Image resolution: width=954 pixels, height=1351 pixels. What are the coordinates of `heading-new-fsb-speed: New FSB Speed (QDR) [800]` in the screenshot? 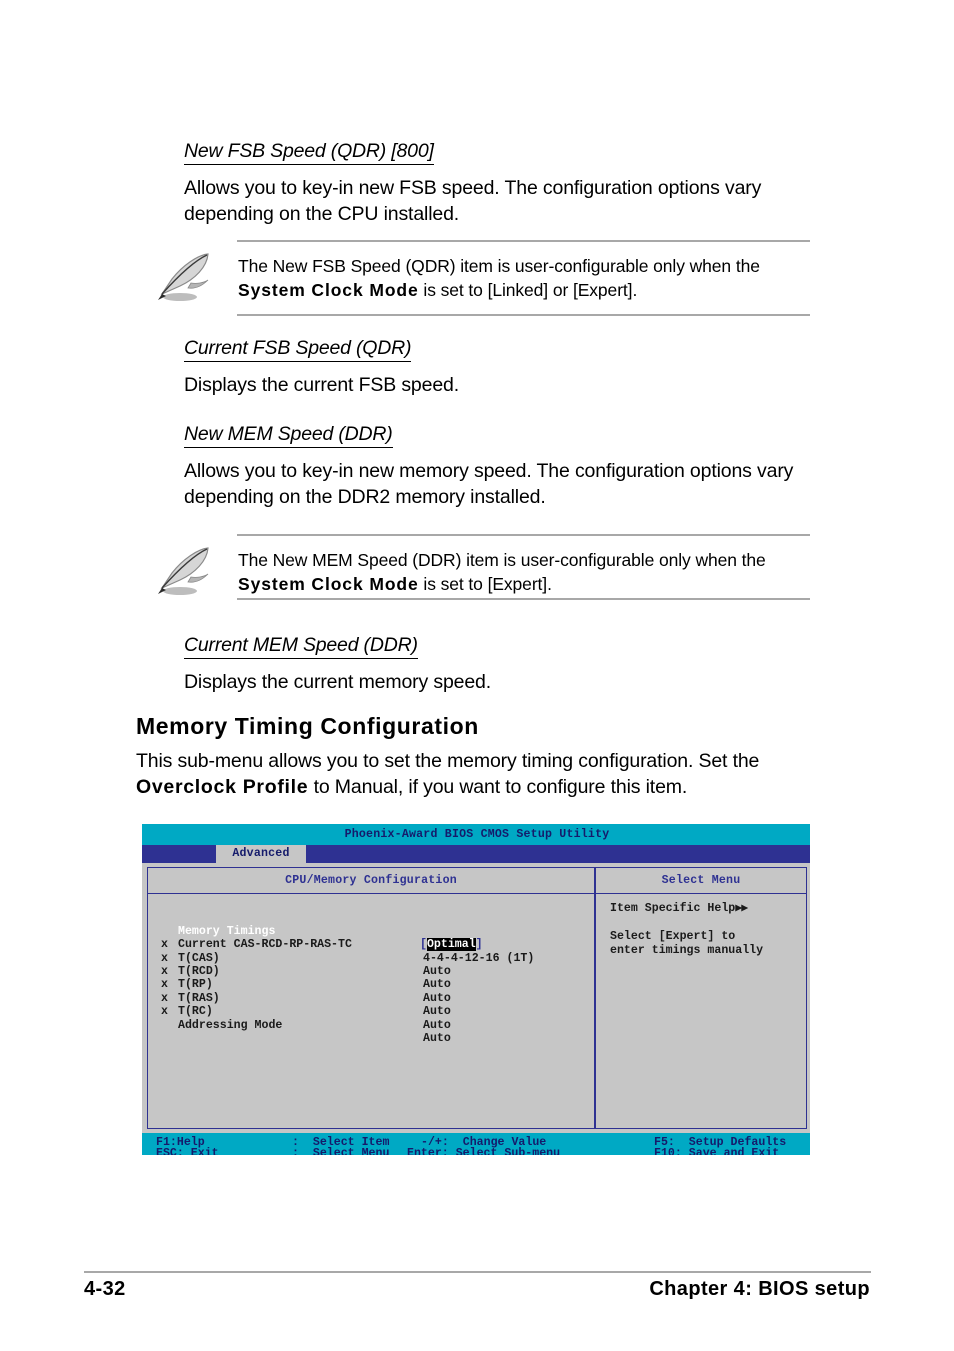 It's located at (309, 152).